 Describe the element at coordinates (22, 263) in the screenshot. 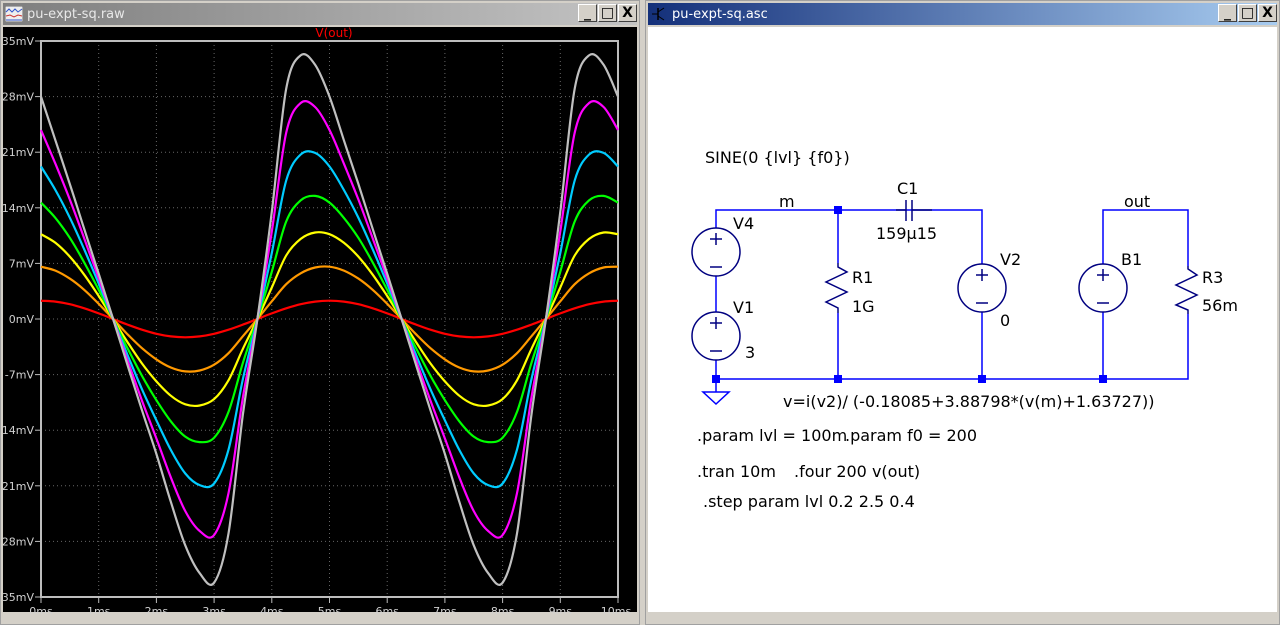

I see `y-tick-label: 7mV` at that location.